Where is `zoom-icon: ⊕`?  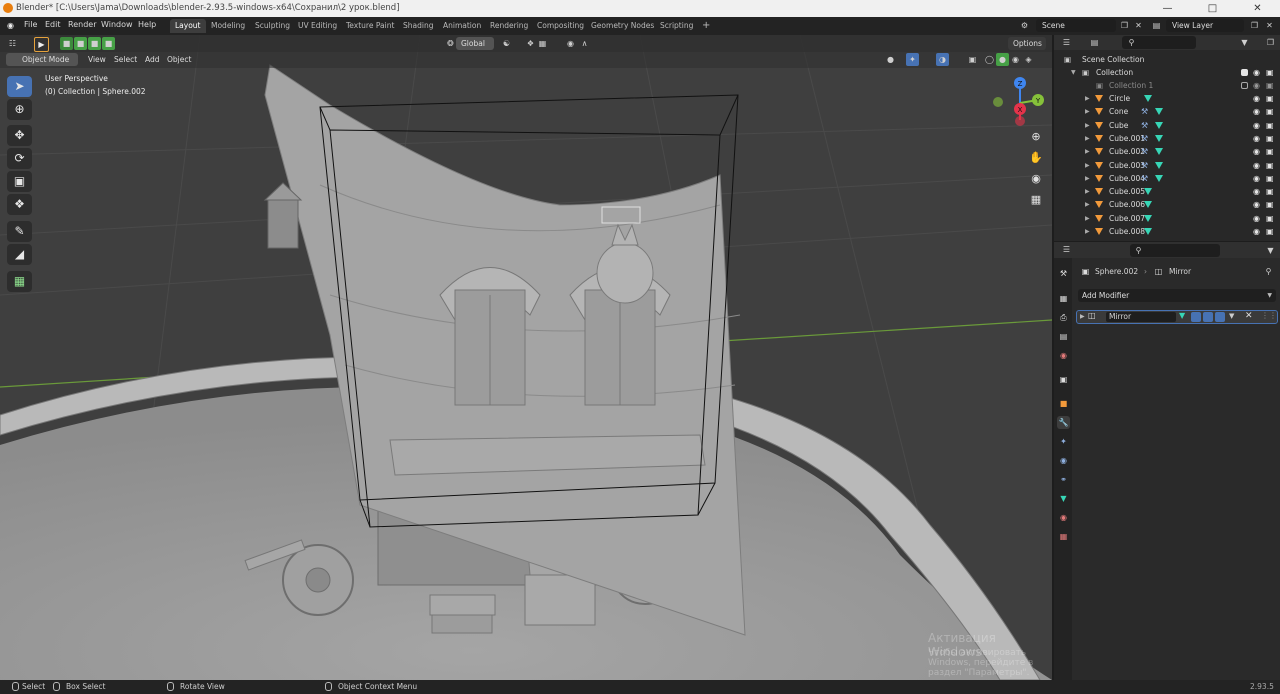 zoom-icon: ⊕ is located at coordinates (1036, 137).